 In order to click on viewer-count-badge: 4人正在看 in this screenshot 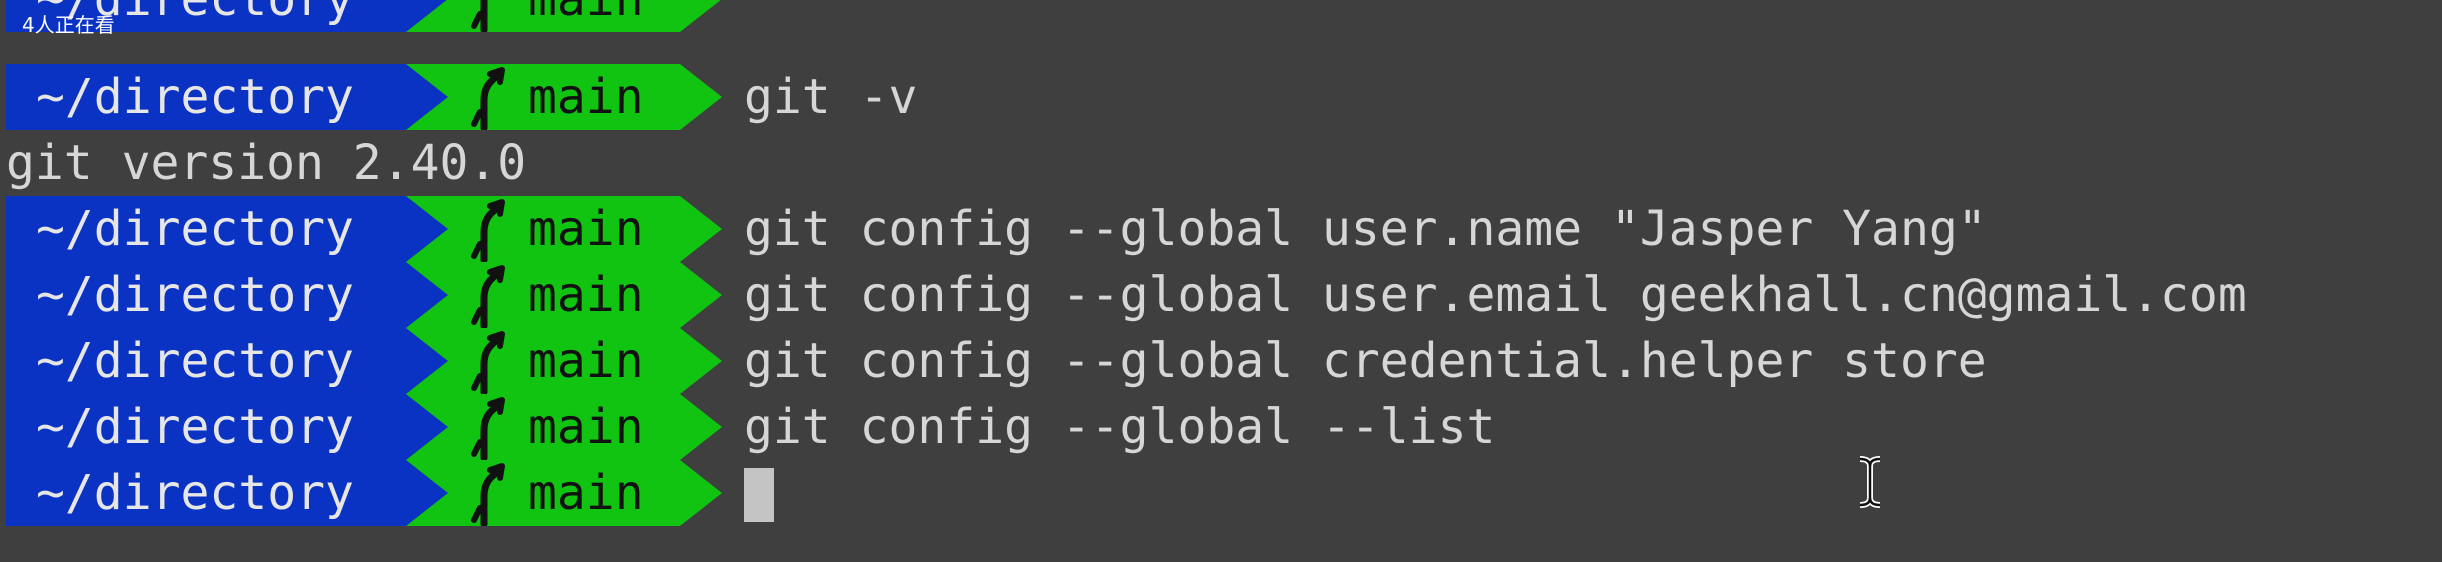, I will do `click(68, 25)`.